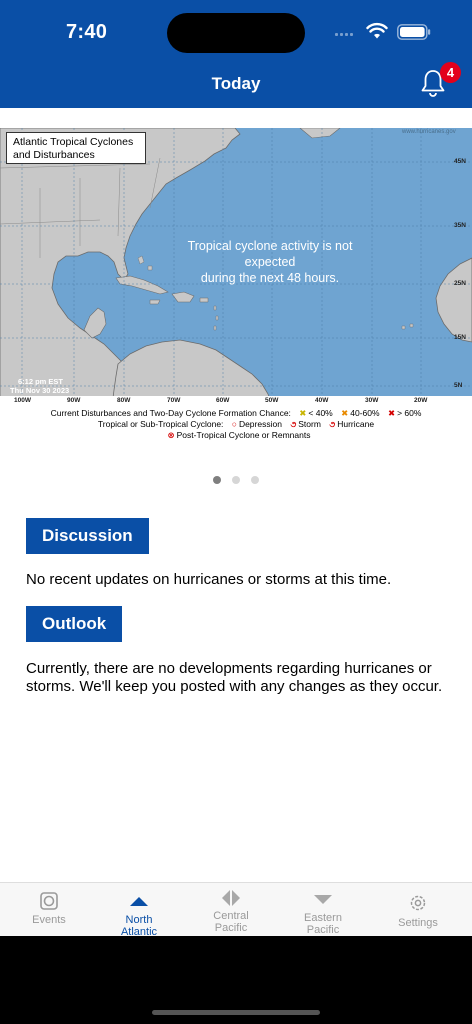  Describe the element at coordinates (460, 161) in the screenshot. I see `lat-label: 45N` at that location.